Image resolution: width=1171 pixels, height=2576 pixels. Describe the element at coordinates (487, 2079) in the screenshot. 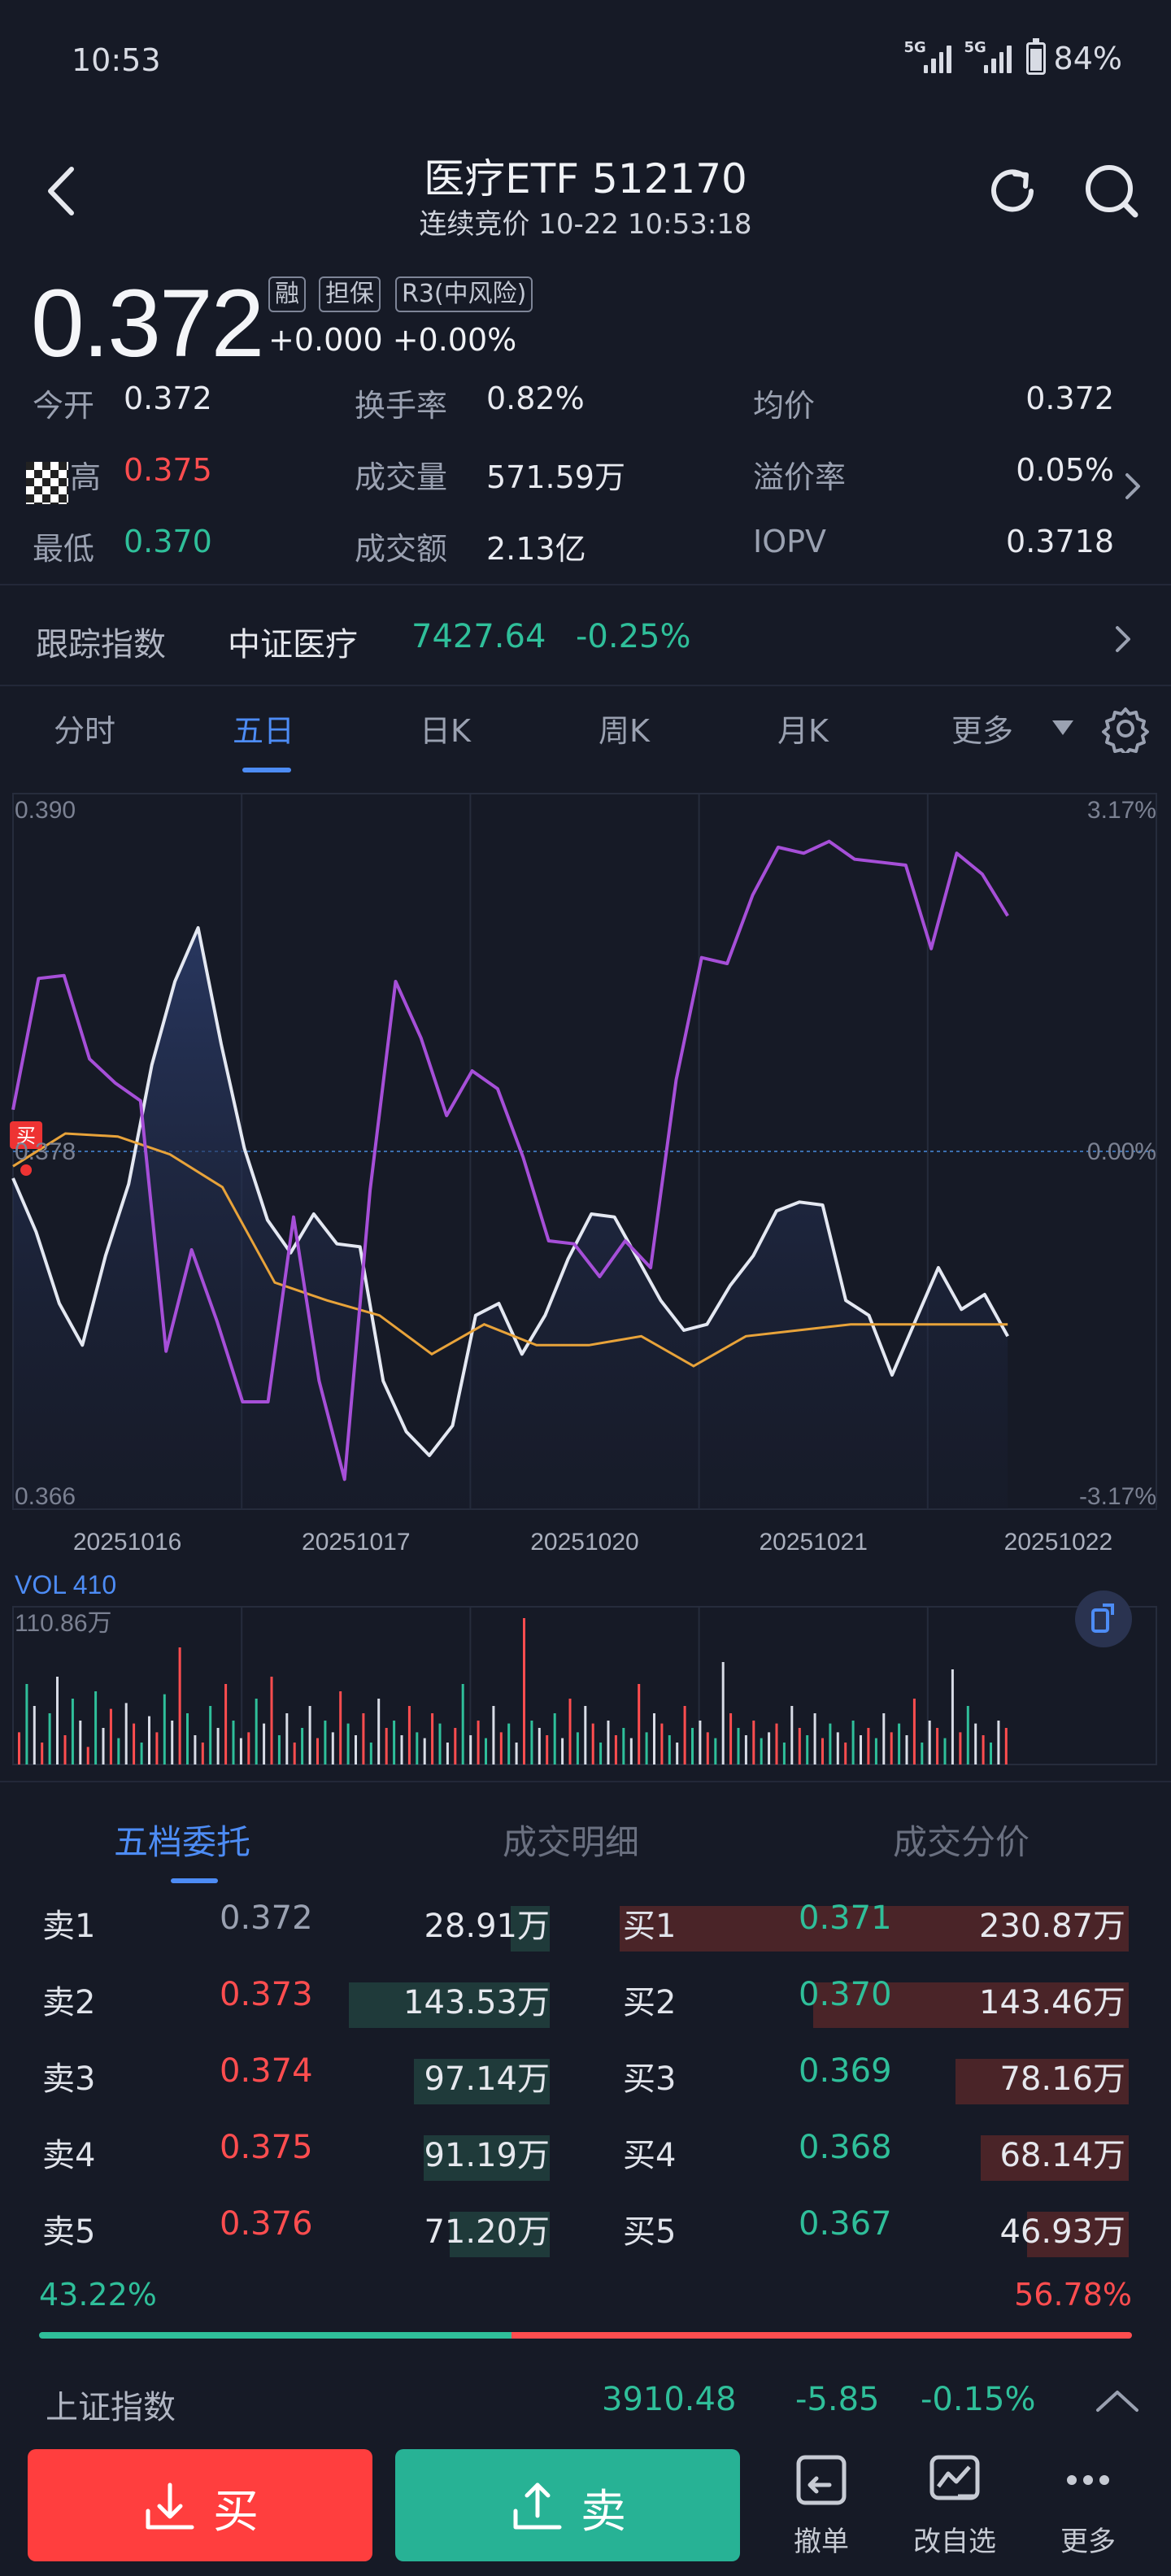

I see `ask-volume: 97.14万` at that location.